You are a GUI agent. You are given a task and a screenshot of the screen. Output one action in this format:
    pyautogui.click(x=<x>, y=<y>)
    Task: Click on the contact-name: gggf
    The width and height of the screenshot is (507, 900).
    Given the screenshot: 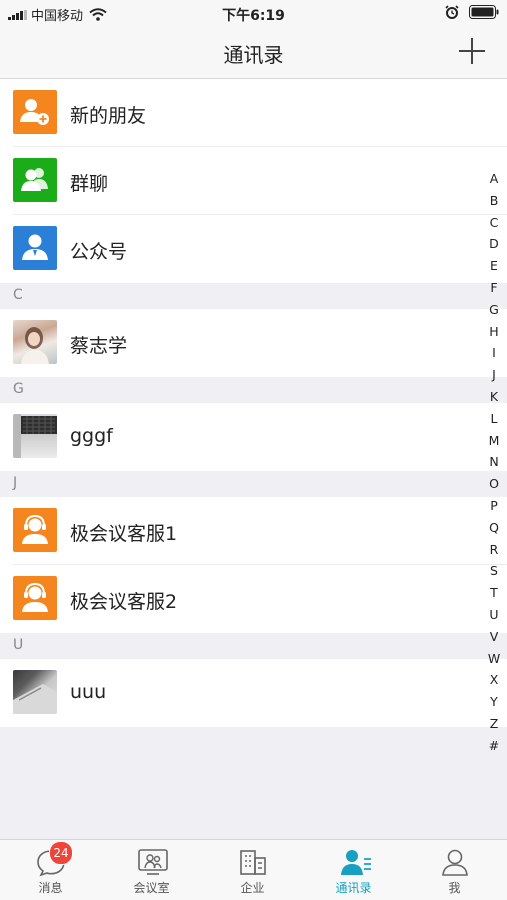 What is the action you would take?
    pyautogui.click(x=91, y=436)
    